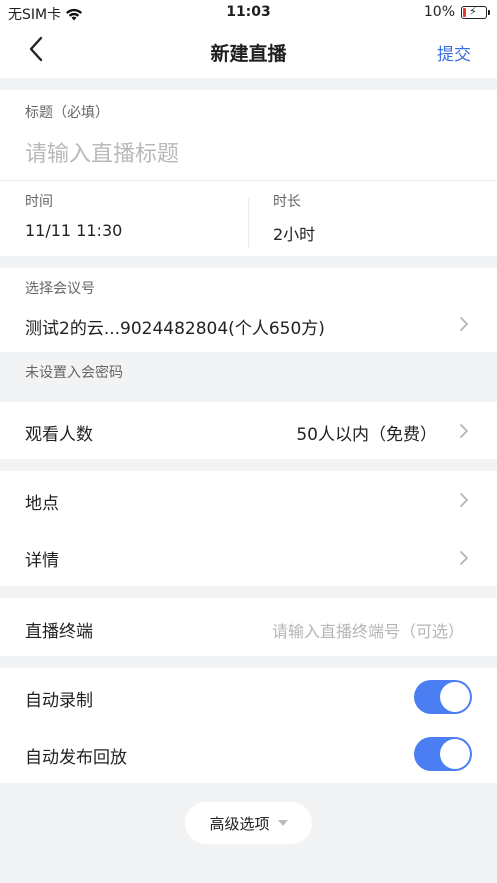  What do you see at coordinates (60, 289) in the screenshot?
I see `meeting-label: 选择会议号` at bounding box center [60, 289].